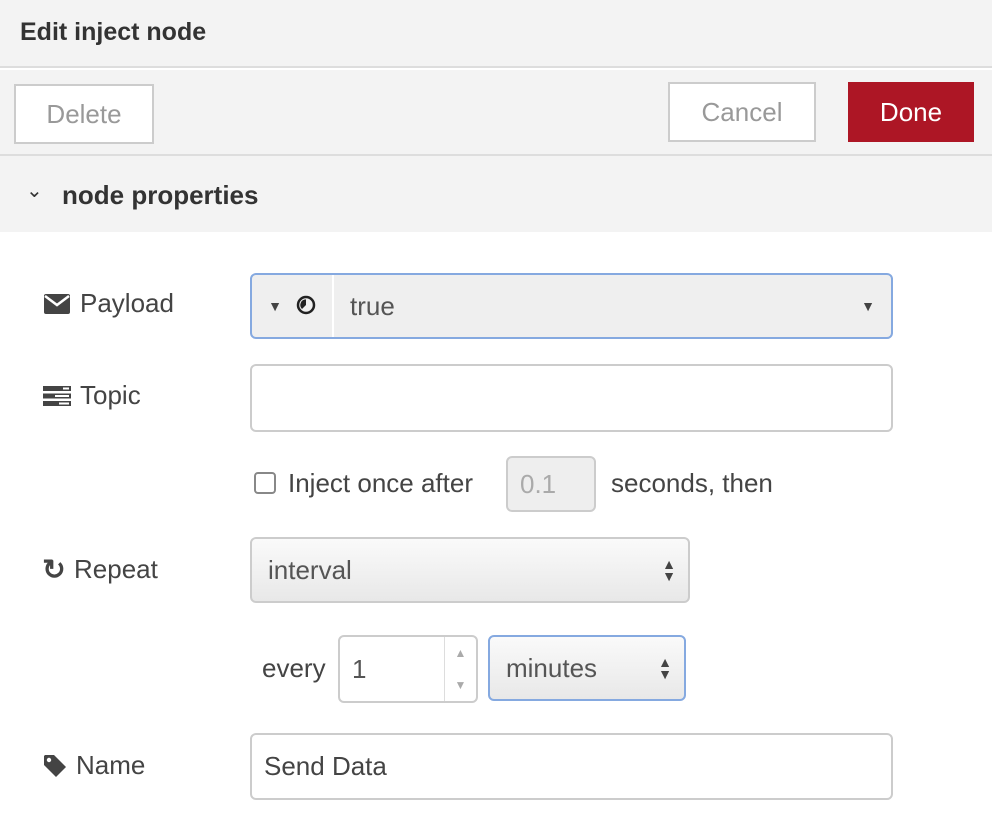  I want to click on inject-once-label: Inject once after, so click(380, 483).